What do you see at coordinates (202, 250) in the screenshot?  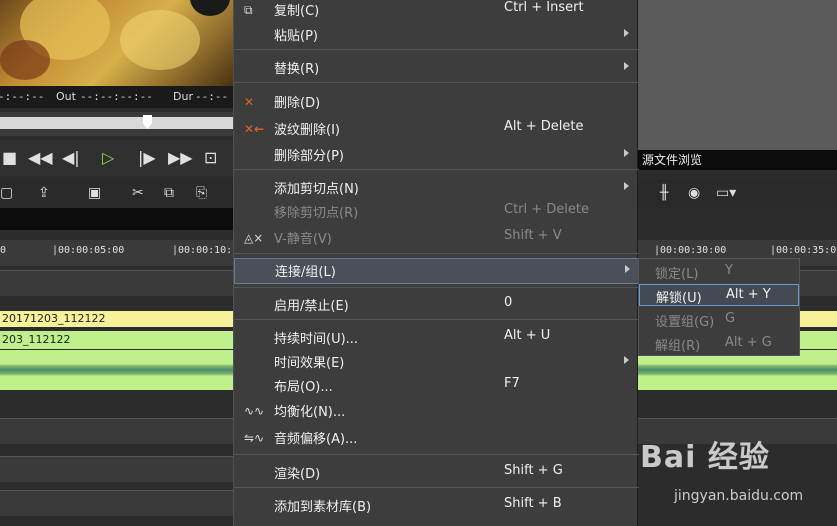 I see `ruler-tick: |00:00:10:` at bounding box center [202, 250].